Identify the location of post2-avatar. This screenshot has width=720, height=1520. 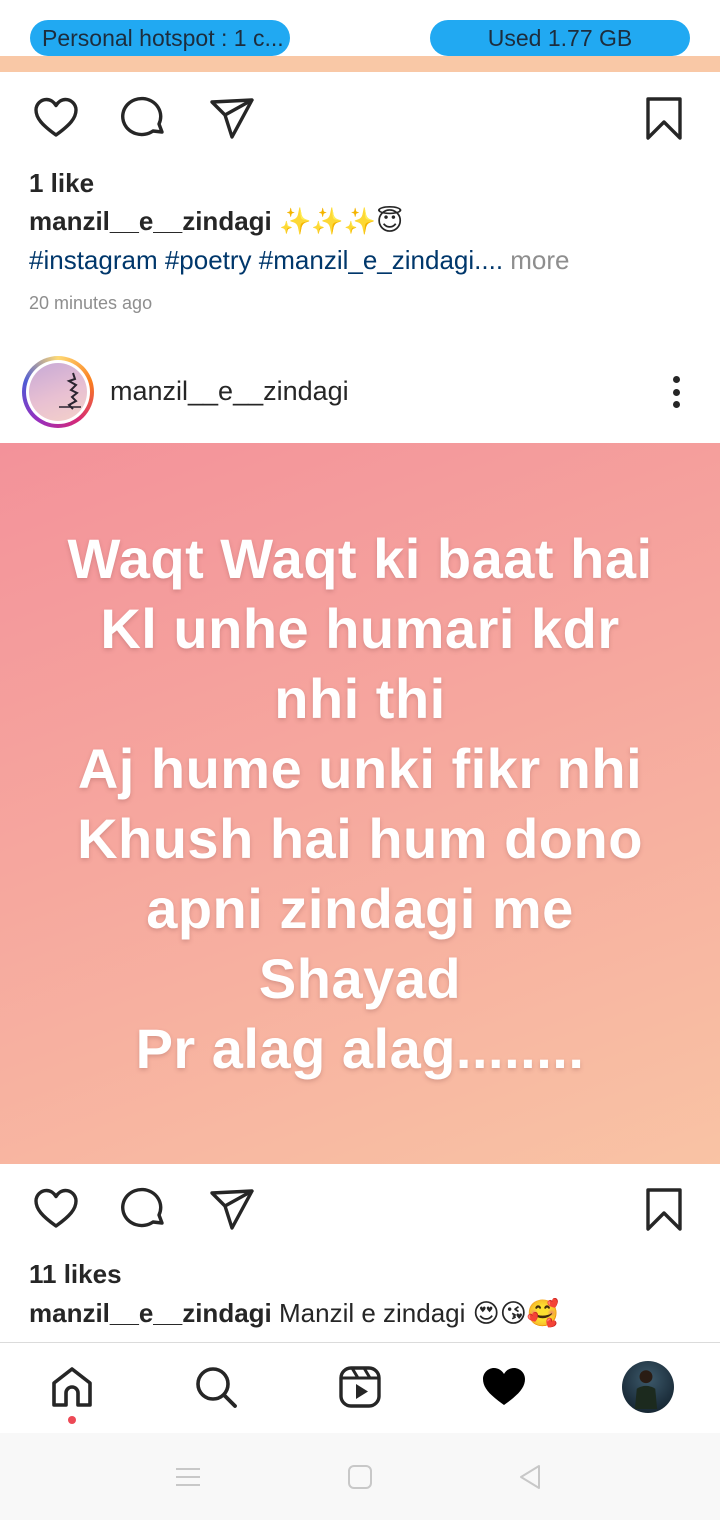
(58, 392).